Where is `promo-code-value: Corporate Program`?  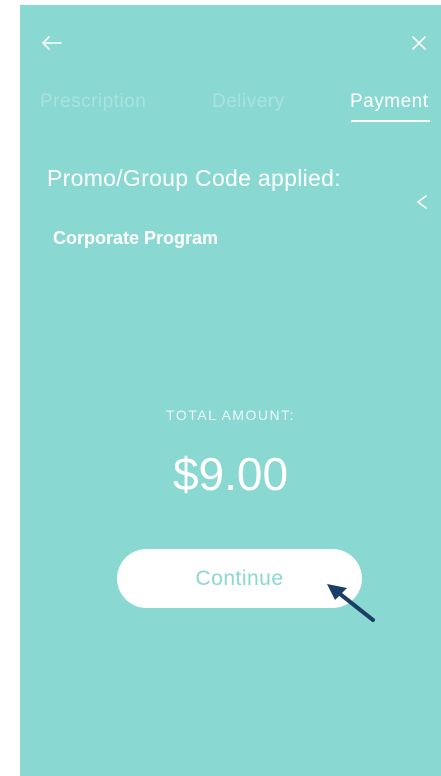 promo-code-value: Corporate Program is located at coordinates (136, 238).